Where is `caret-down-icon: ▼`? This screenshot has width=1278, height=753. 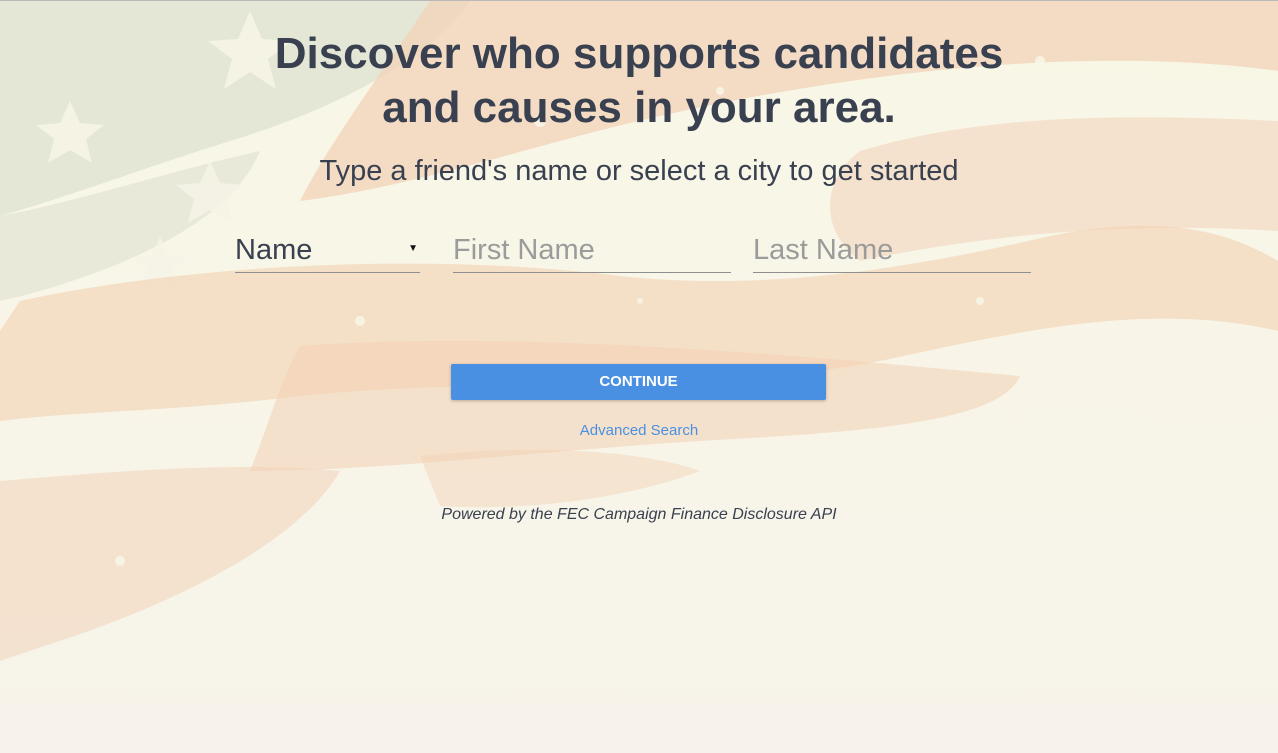 caret-down-icon: ▼ is located at coordinates (413, 248).